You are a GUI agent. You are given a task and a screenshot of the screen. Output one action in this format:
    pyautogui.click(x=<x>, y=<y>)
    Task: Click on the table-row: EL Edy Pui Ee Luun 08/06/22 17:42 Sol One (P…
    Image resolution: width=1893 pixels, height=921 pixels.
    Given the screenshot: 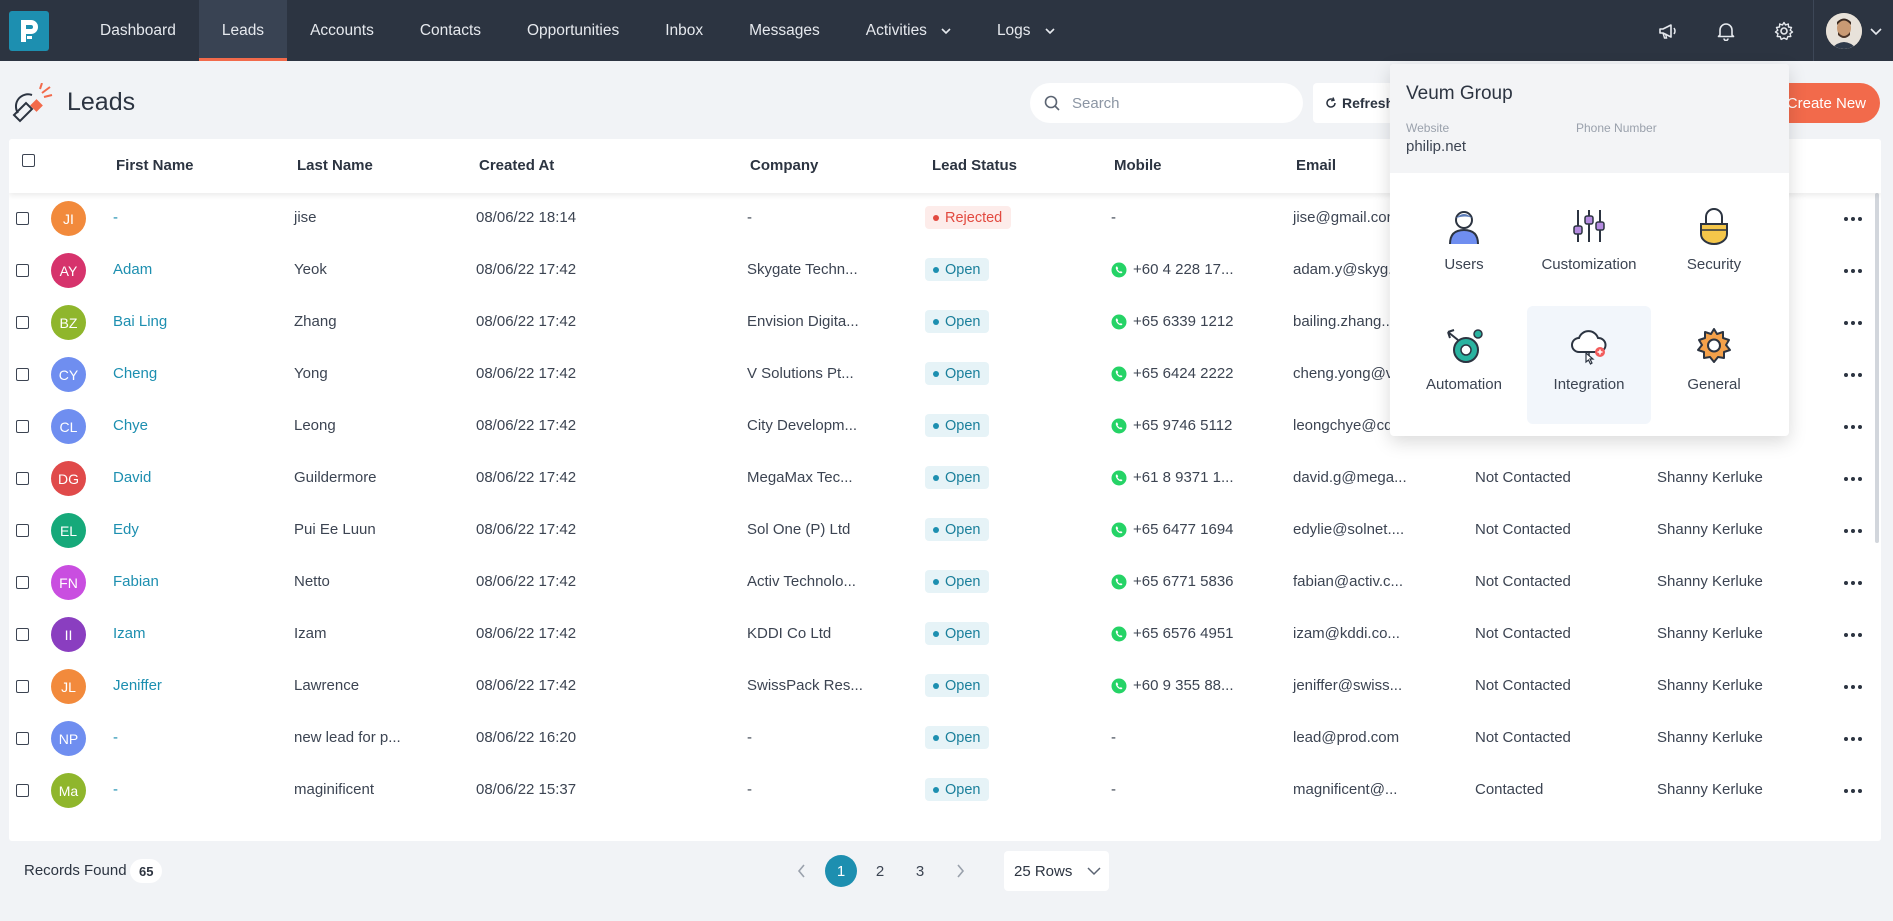 What is the action you would take?
    pyautogui.click(x=945, y=531)
    